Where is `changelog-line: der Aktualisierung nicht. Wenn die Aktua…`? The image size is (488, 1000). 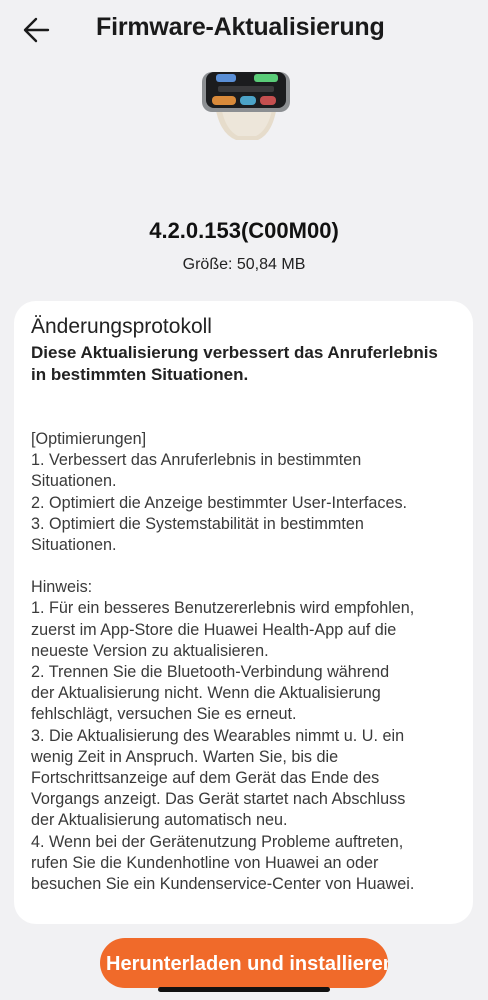
changelog-line: der Aktualisierung nicht. Wenn die Aktua… is located at coordinates (206, 693).